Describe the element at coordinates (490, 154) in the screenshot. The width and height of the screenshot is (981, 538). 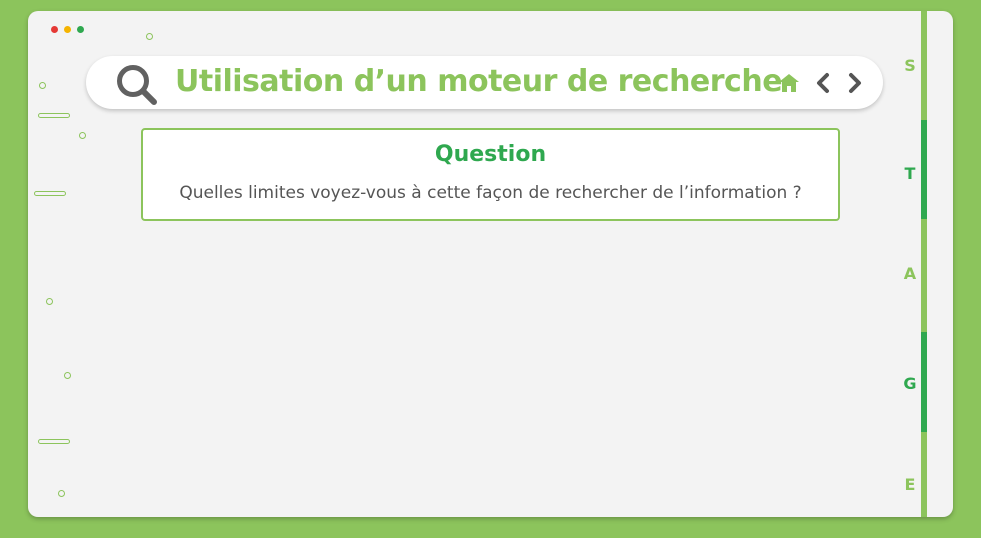
I see `question-heading: Question` at that location.